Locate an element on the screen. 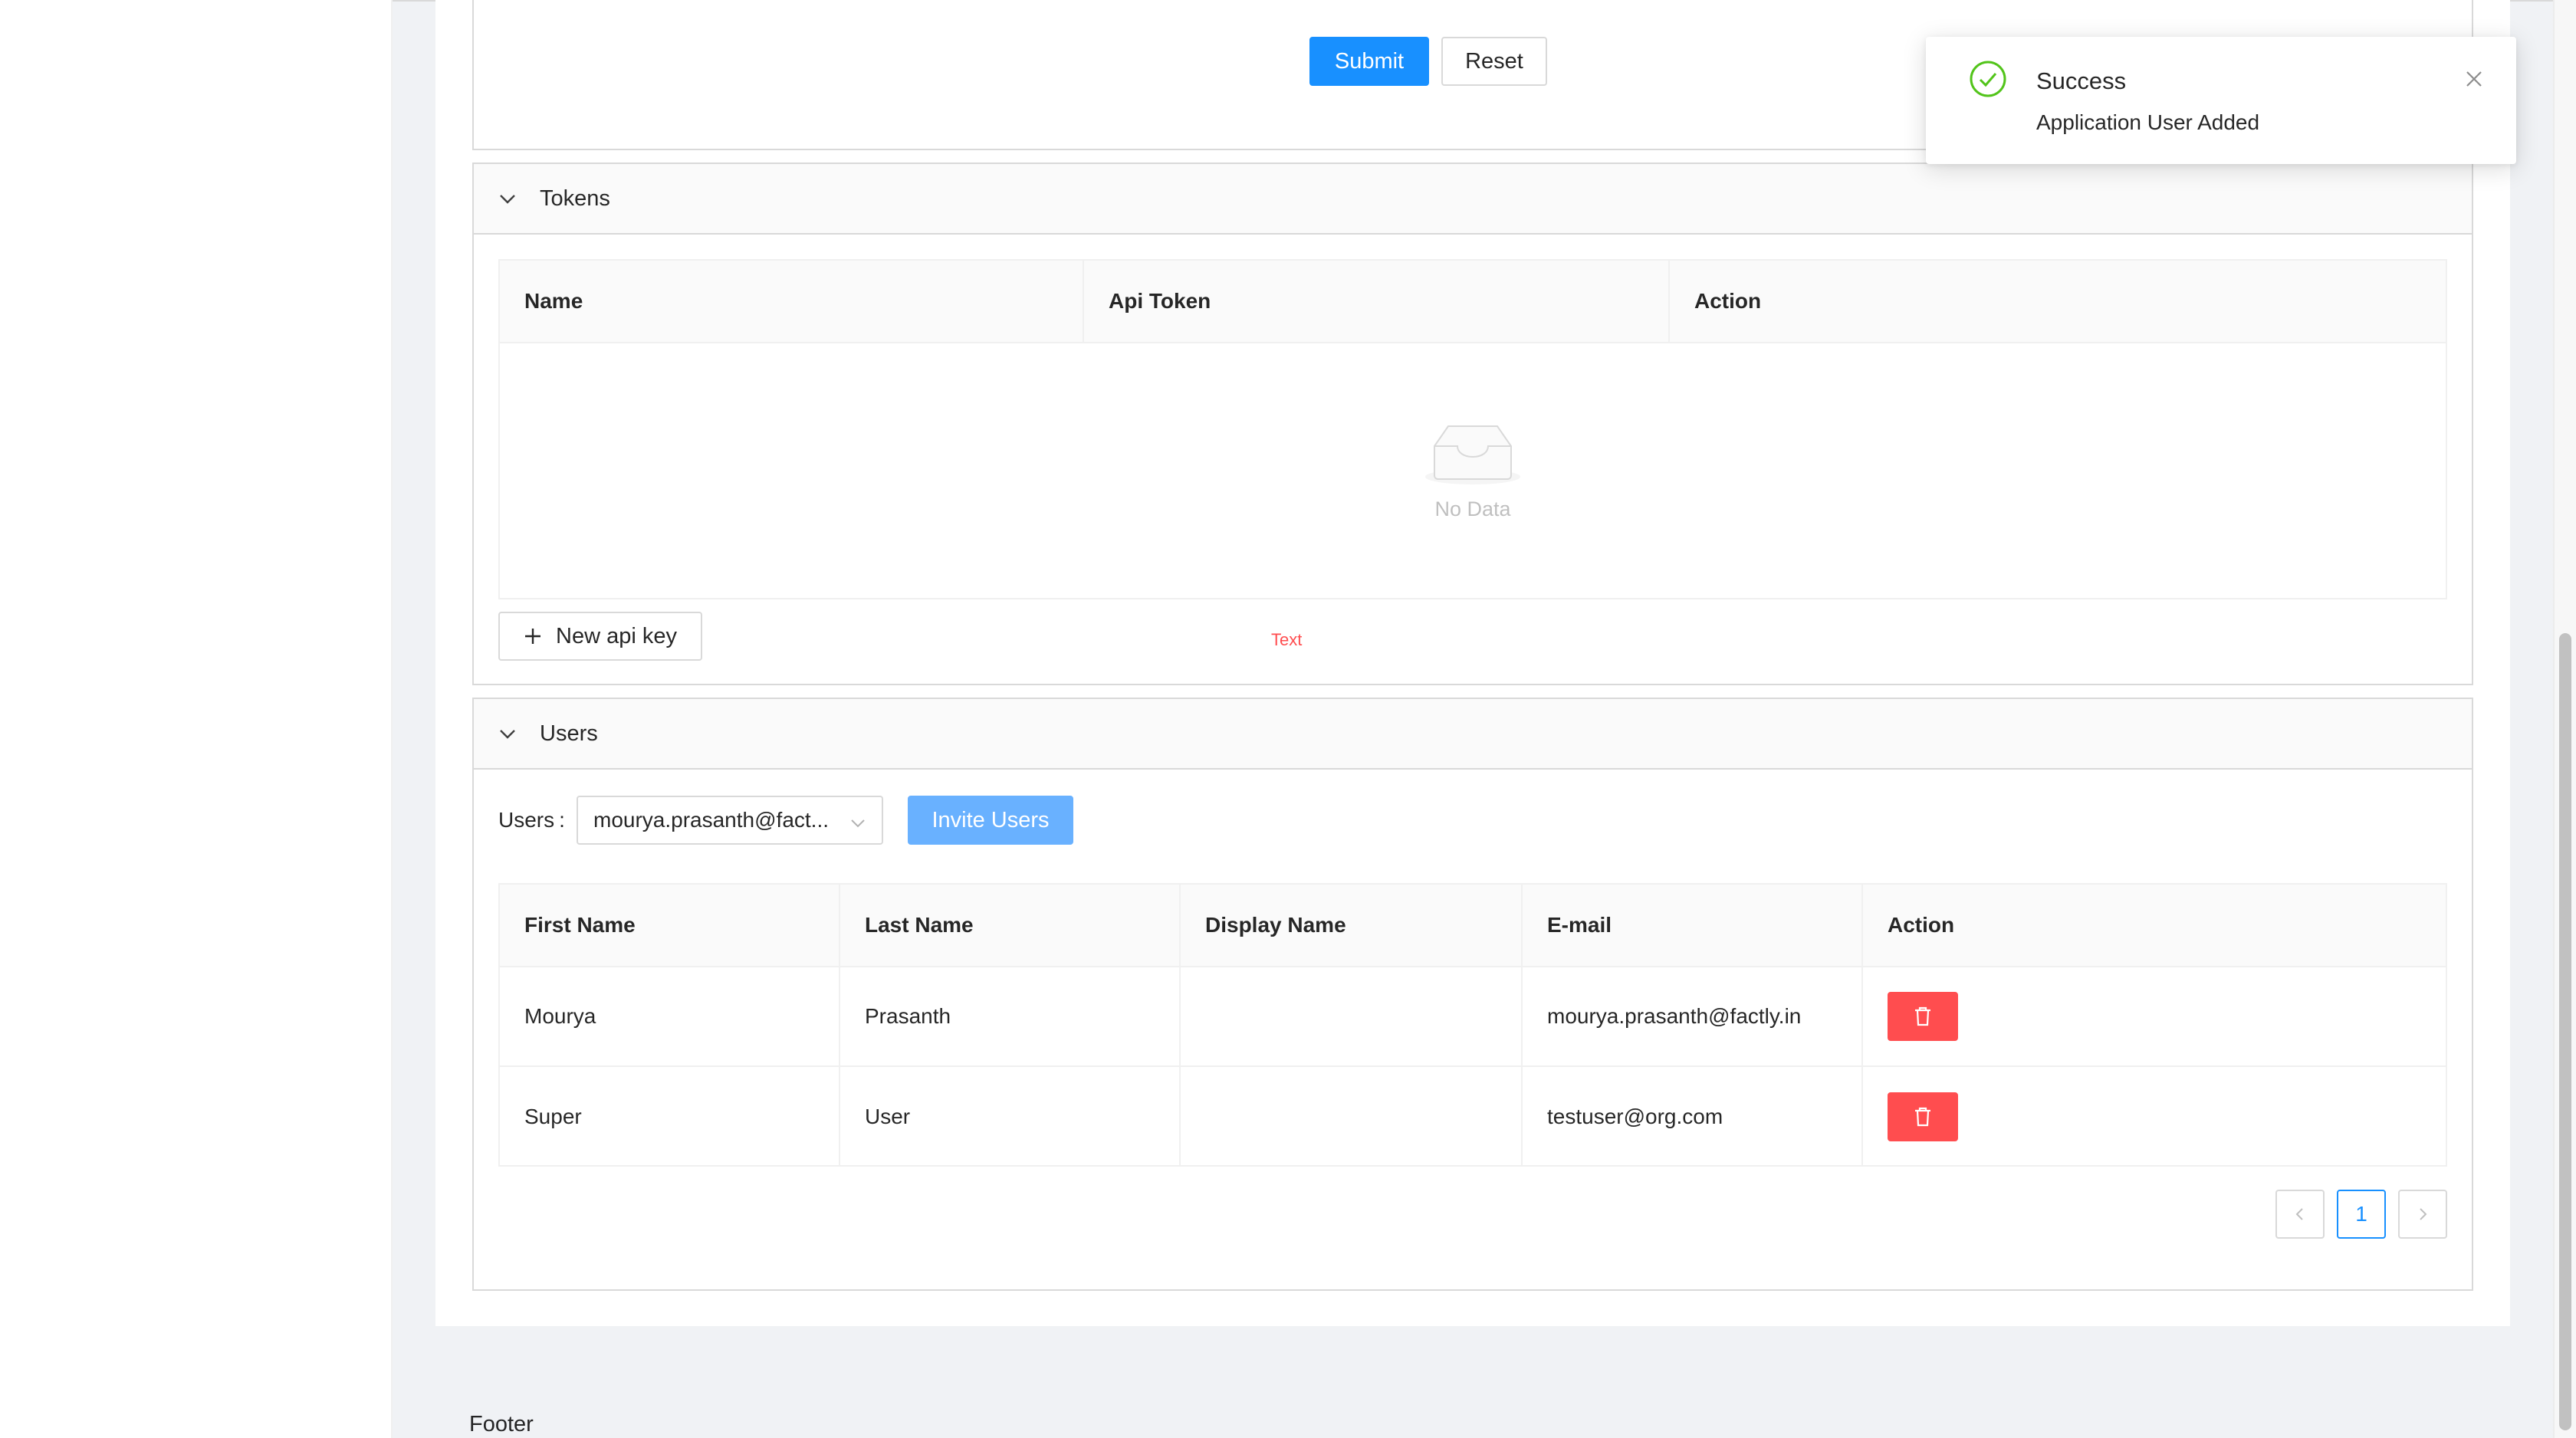  page-scrollbar is located at coordinates (2564, 719).